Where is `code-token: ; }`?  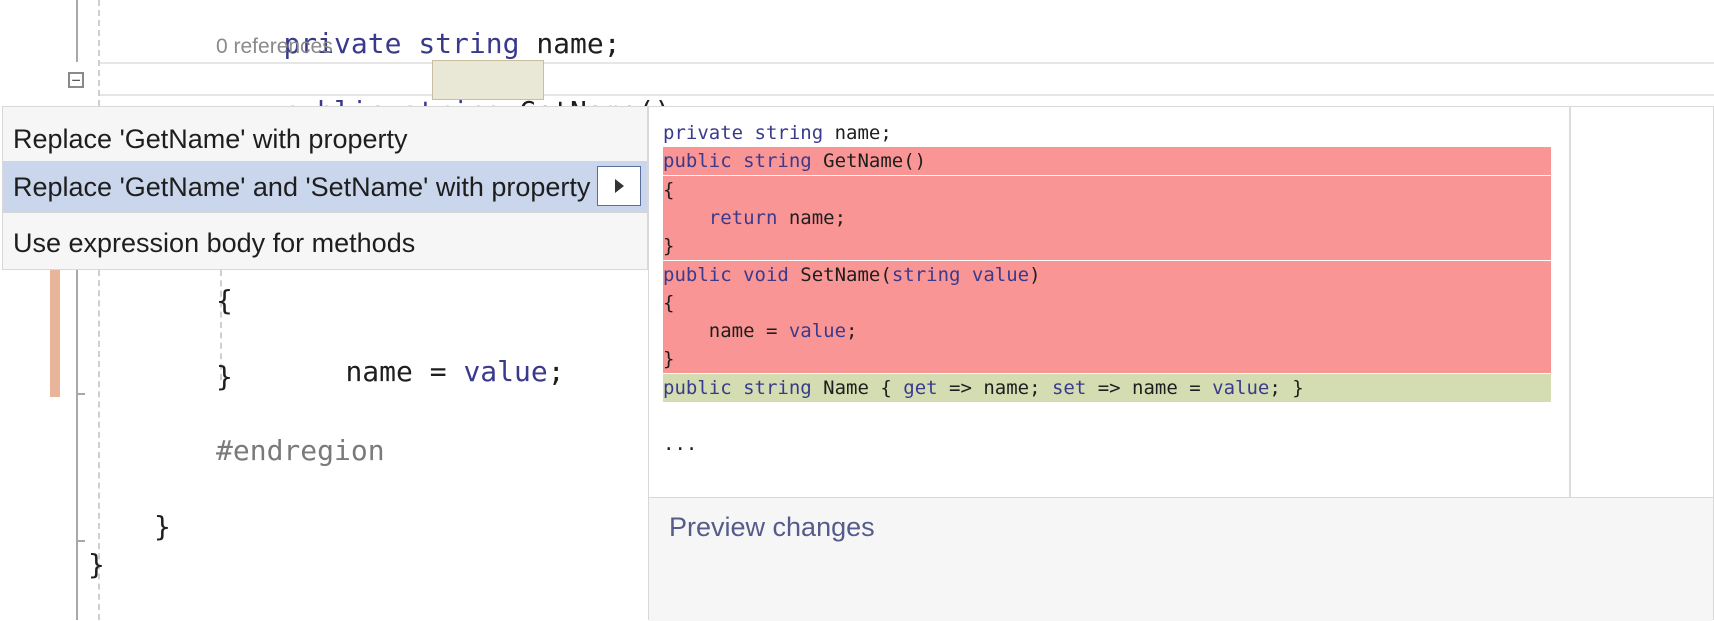
code-token: ; } is located at coordinates (1286, 387).